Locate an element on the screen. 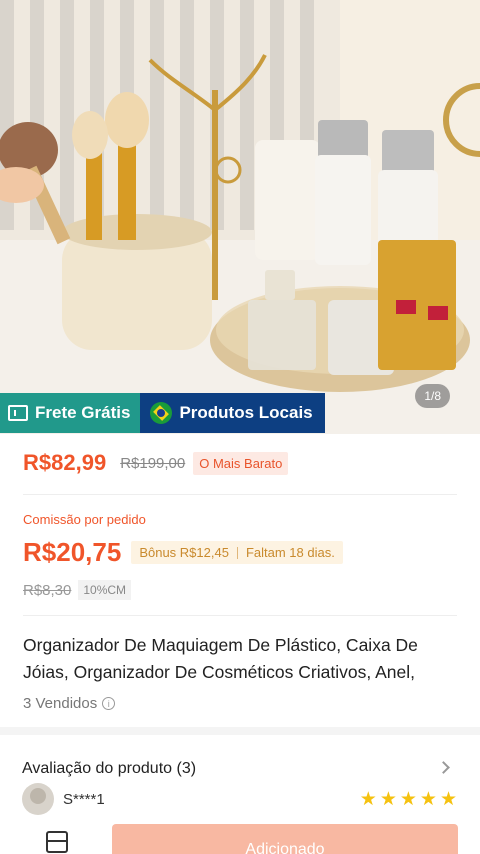 This screenshot has width=480, height=854. current-price: R$82,99 is located at coordinates (65, 462).